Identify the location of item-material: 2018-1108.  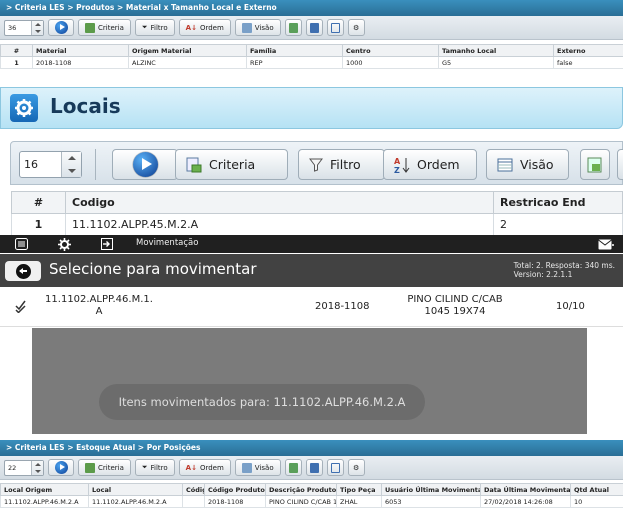
(342, 306).